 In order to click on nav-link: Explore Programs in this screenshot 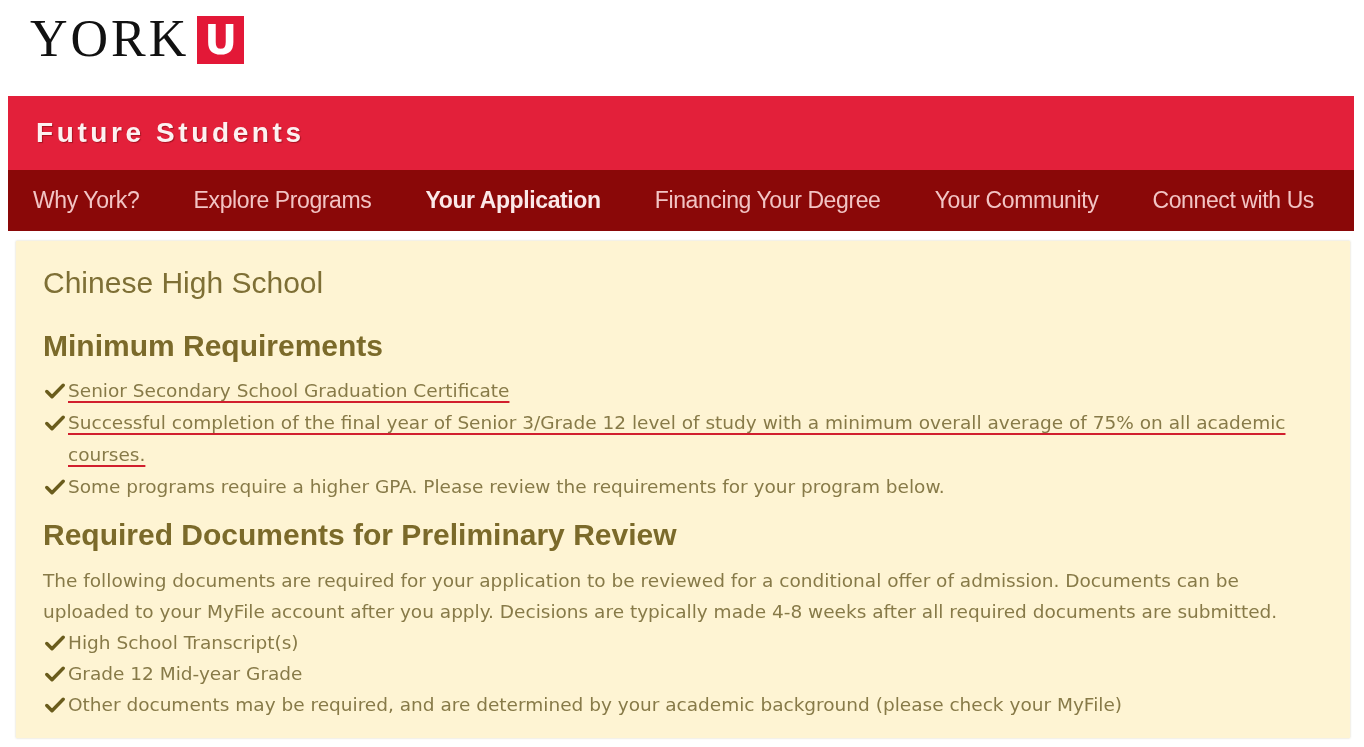, I will do `click(282, 200)`.